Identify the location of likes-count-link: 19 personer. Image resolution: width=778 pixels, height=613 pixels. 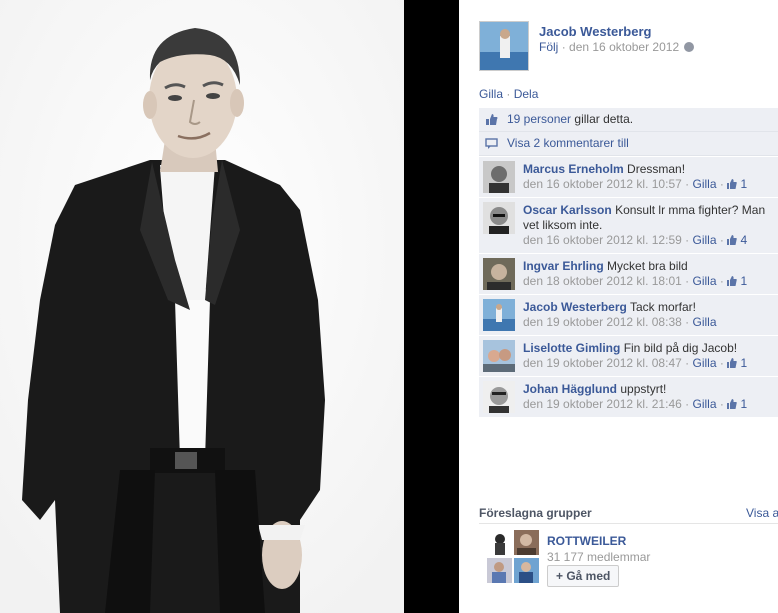
(539, 119).